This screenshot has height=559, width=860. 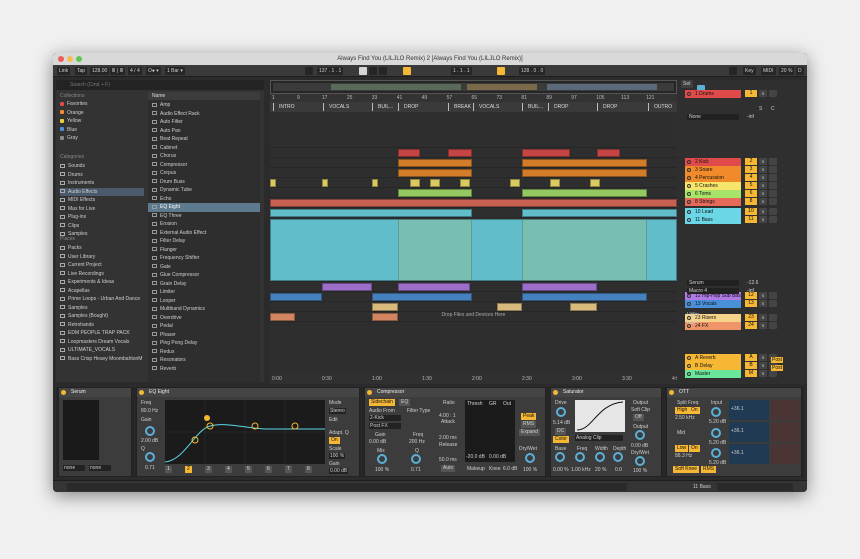 What do you see at coordinates (268, 469) in the screenshot?
I see `eq-band-6-toggle: 6` at bounding box center [268, 469].